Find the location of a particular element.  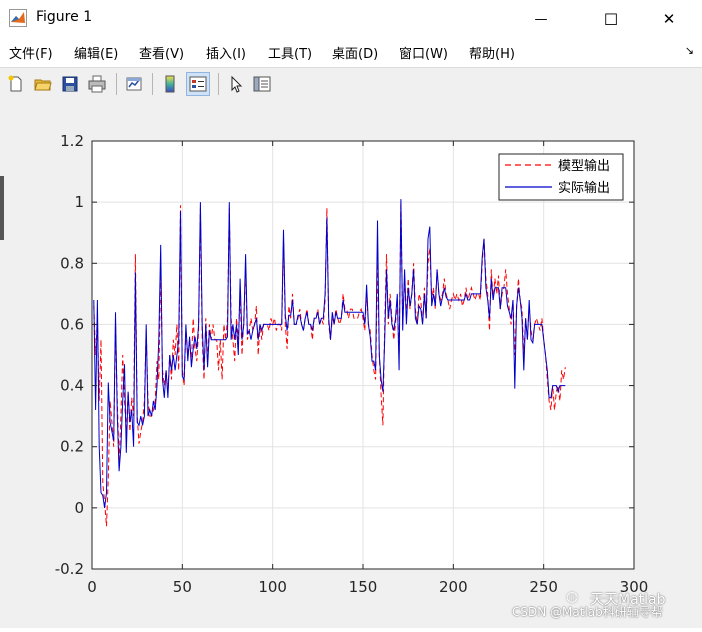

y-tick-label: -0.2 is located at coordinates (69, 569).